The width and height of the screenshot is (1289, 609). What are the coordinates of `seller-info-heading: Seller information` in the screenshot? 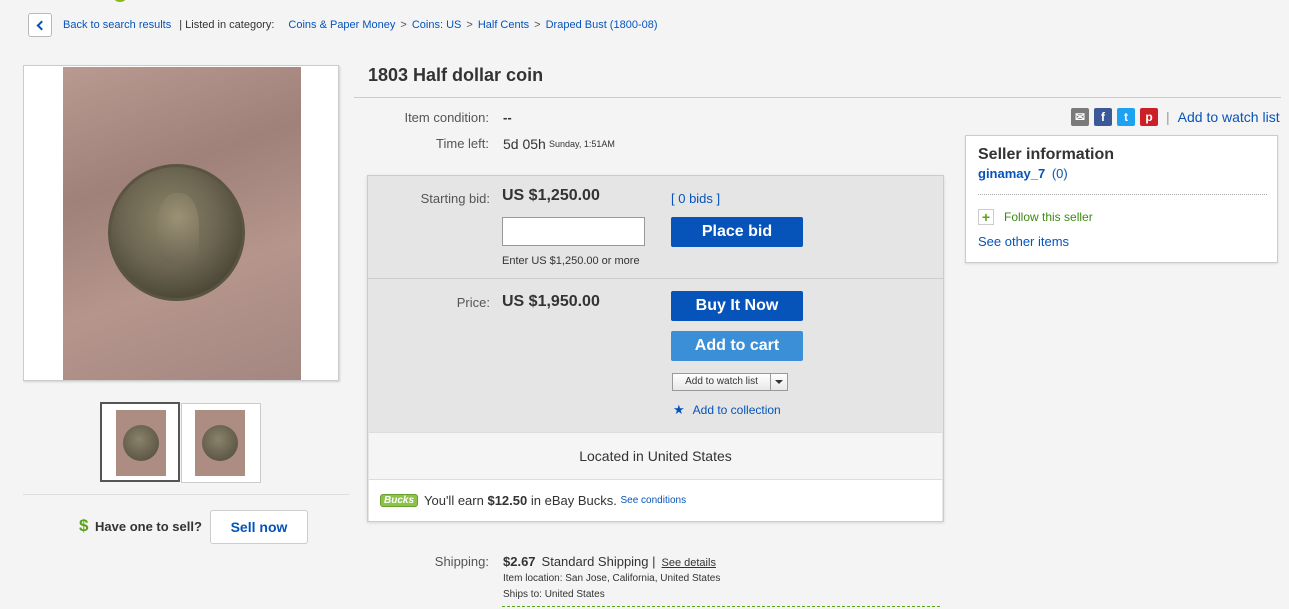 It's located at (1046, 154).